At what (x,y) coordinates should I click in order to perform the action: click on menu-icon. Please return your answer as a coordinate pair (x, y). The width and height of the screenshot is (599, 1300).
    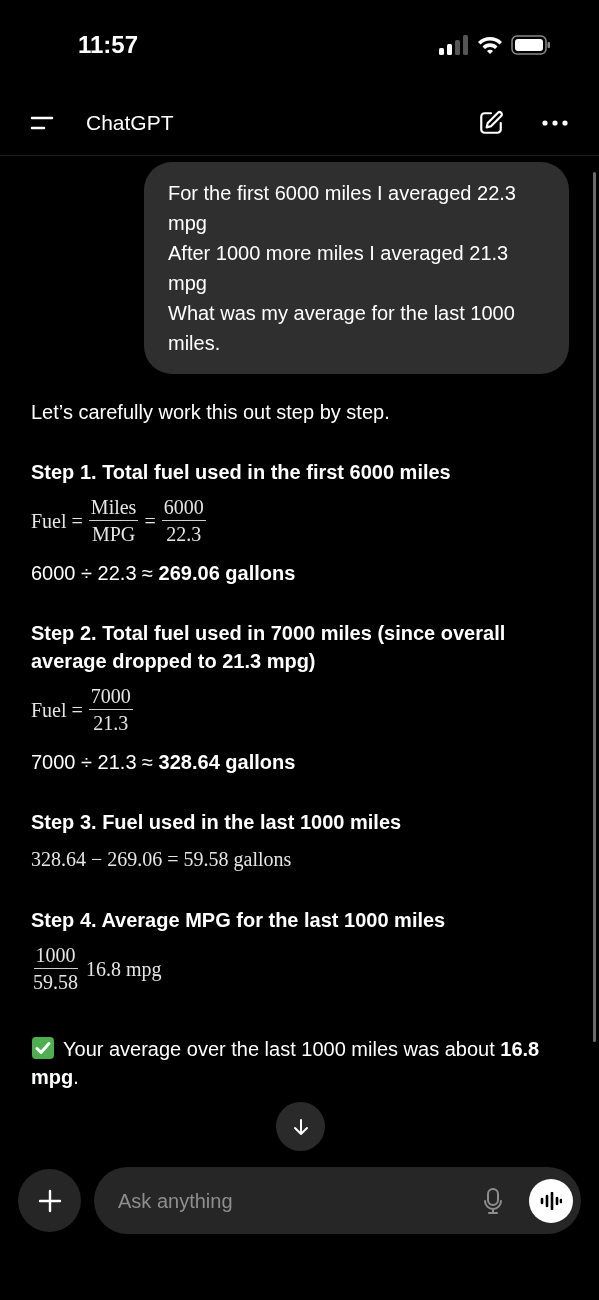
    Looking at the image, I should click on (42, 122).